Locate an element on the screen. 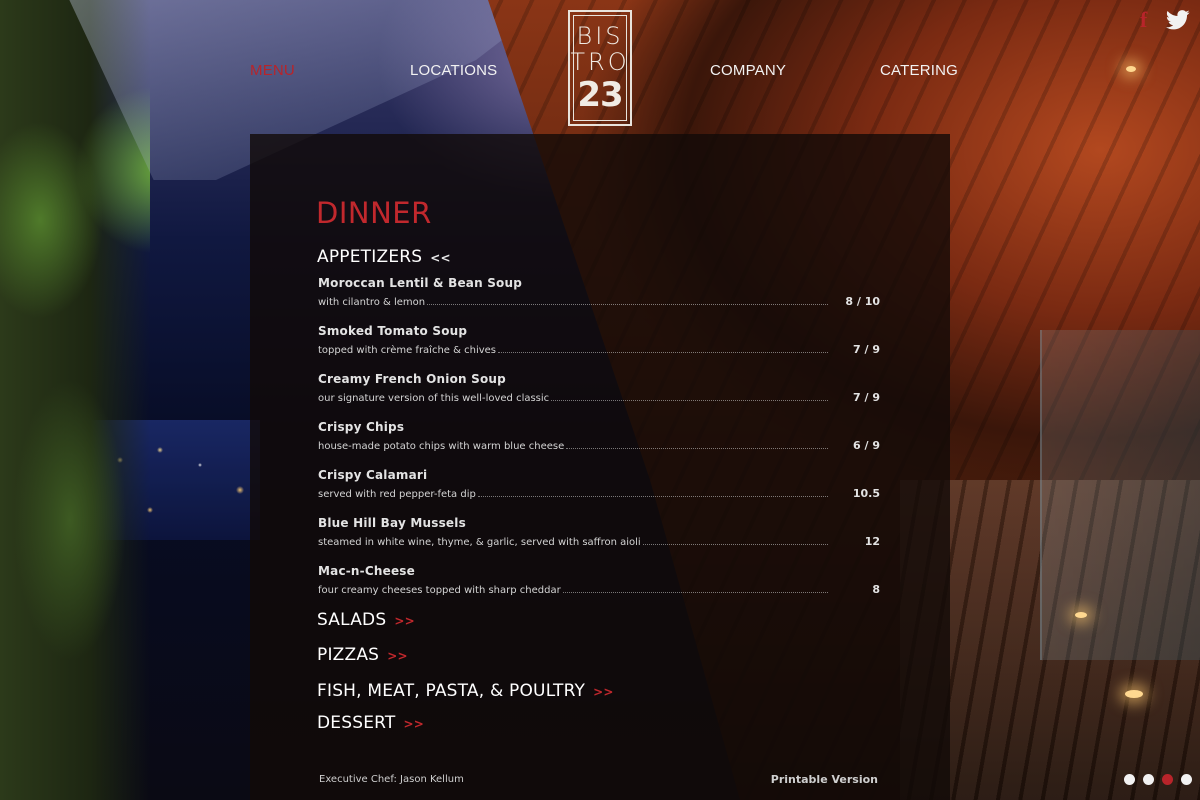 Image resolution: width=1200 pixels, height=800 pixels. item-price: 8 is located at coordinates (876, 589).